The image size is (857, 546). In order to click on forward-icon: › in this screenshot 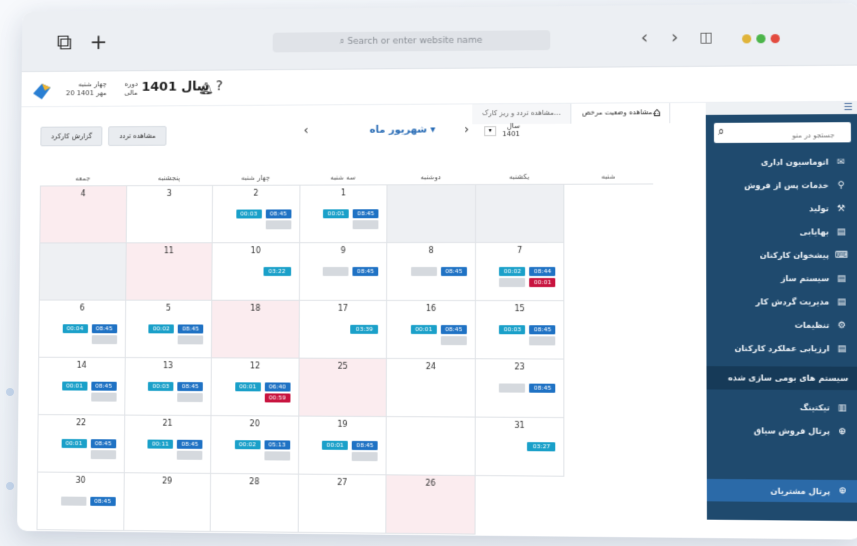, I will do `click(674, 37)`.